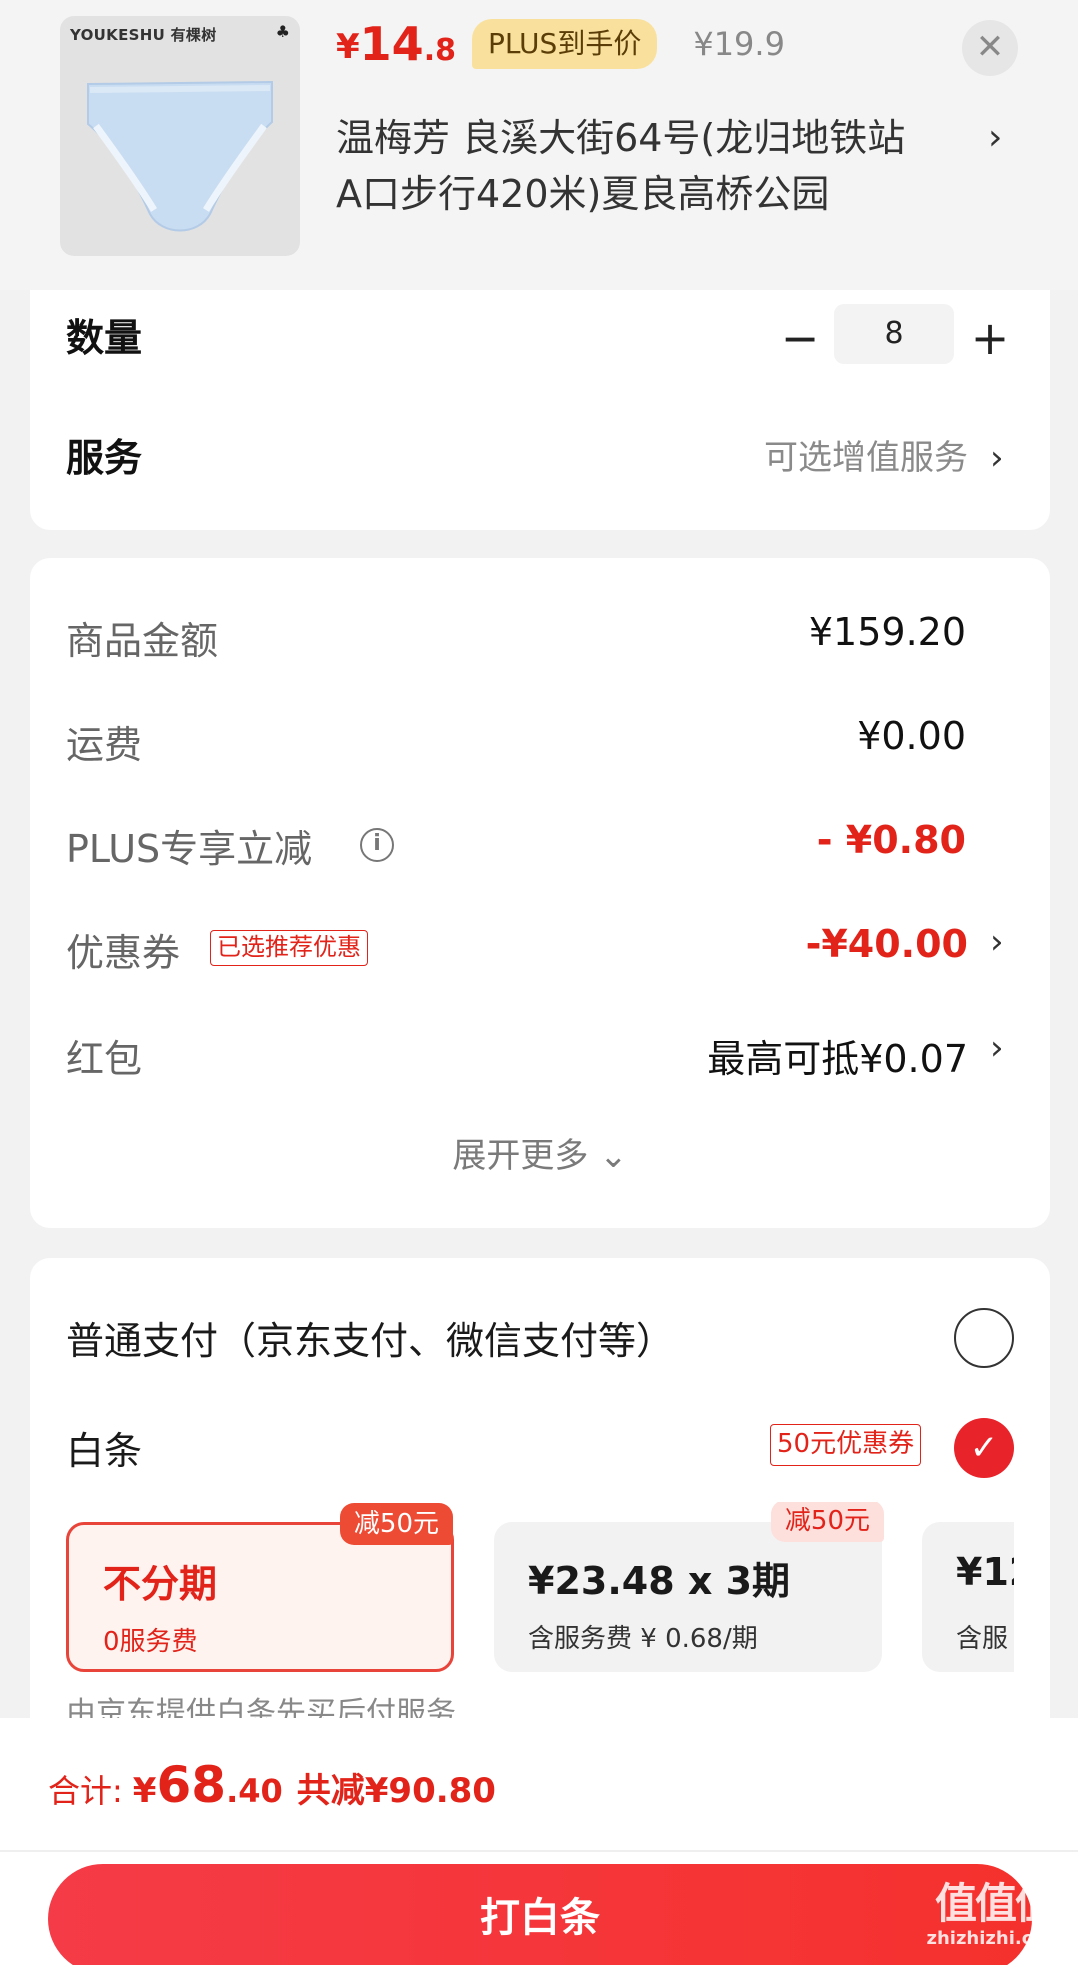 This screenshot has height=1965, width=1078. Describe the element at coordinates (621, 138) in the screenshot. I see `address-line-1: 温梅芳 良溪大街64号(龙归地铁站` at that location.